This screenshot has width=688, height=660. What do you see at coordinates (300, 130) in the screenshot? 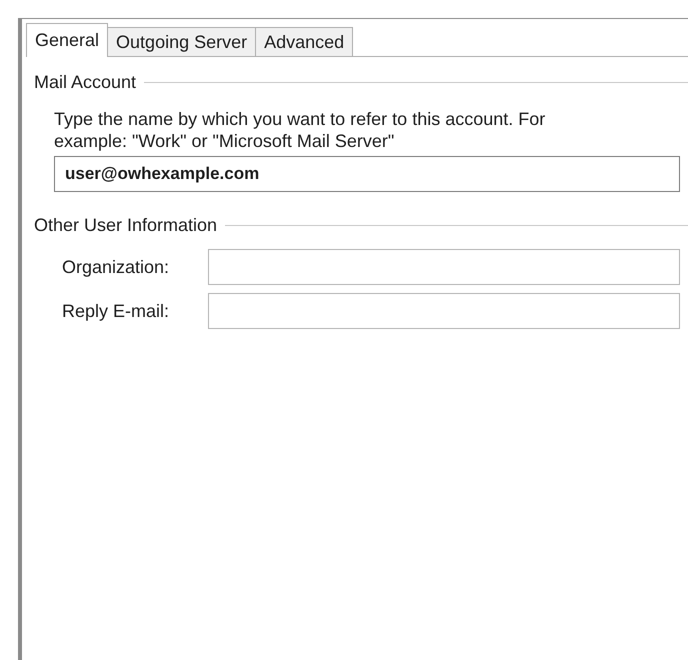
I see `account-description: Type the name by which you want to refer to this account. For example: "Work" or "Microsoft Mail Server"` at bounding box center [300, 130].